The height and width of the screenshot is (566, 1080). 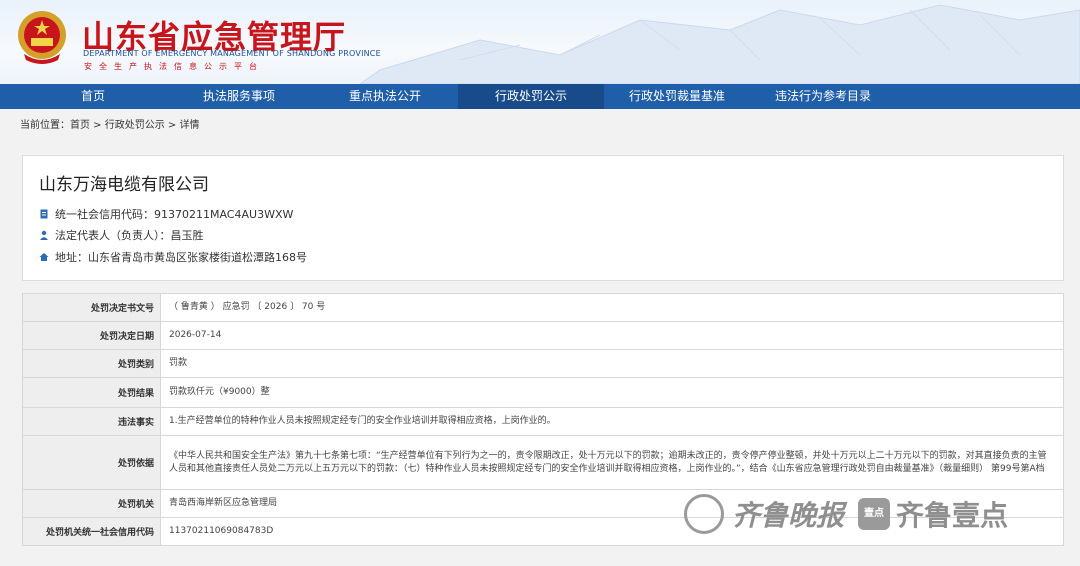 I want to click on person-icon, so click(x=44, y=235).